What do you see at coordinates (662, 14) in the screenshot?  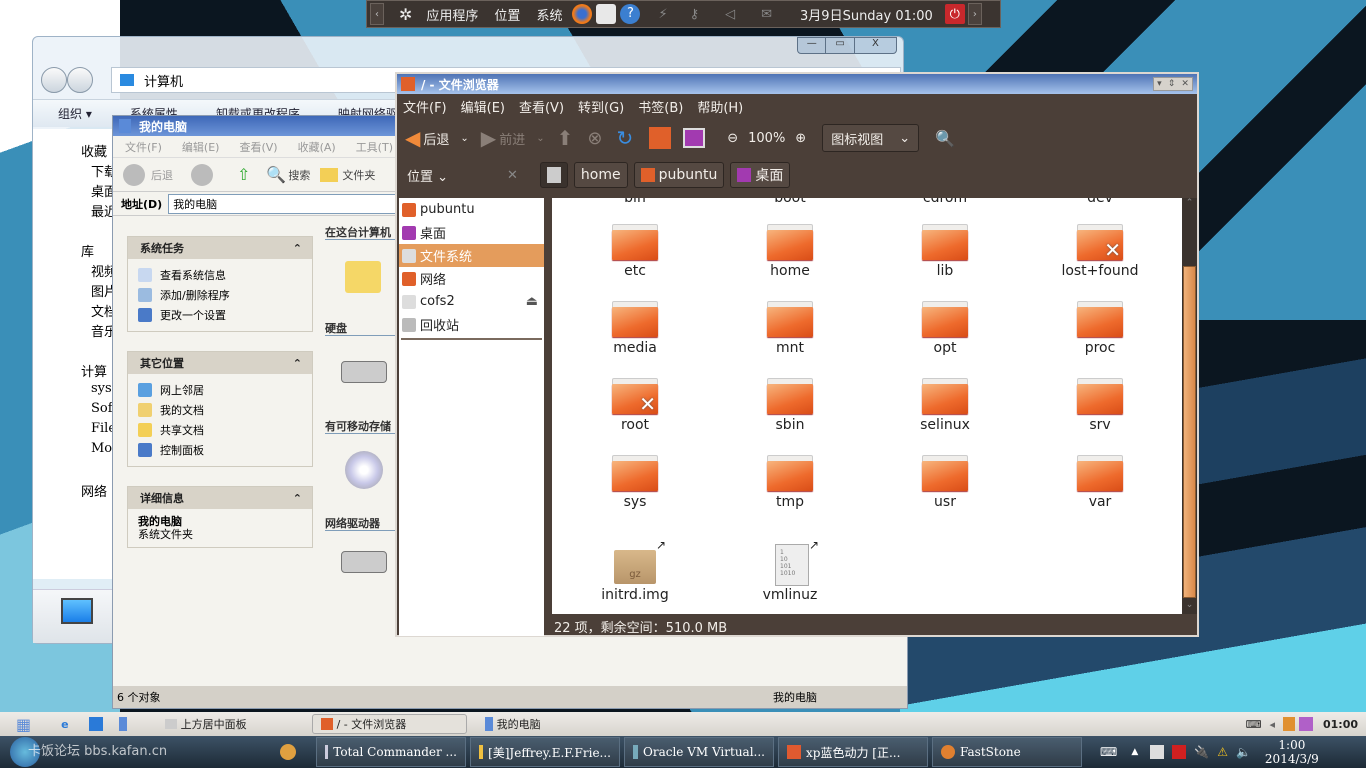 I see `network-icon: ⚡` at bounding box center [662, 14].